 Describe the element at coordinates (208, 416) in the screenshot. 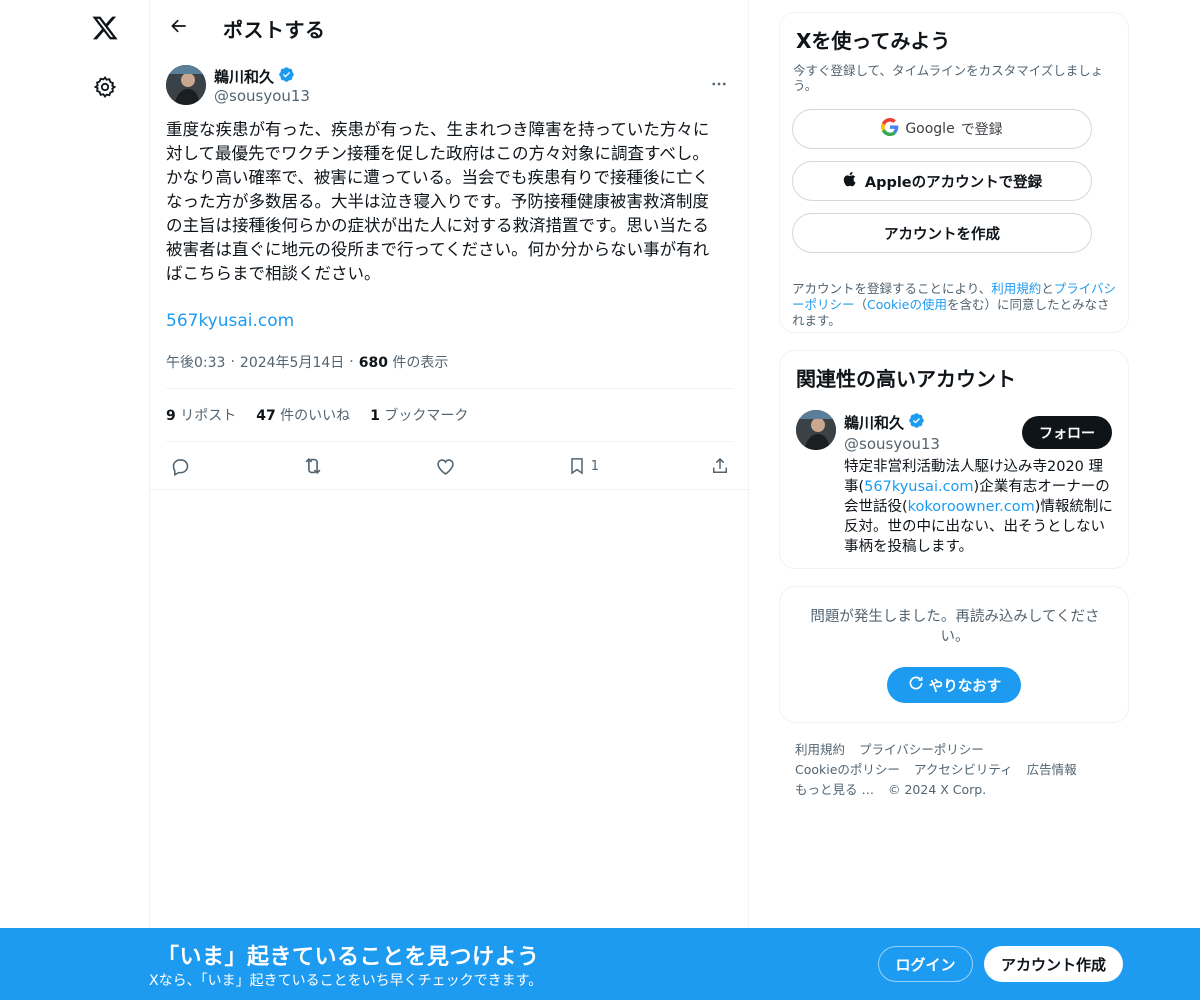

I see `reposts-label: リポスト` at that location.